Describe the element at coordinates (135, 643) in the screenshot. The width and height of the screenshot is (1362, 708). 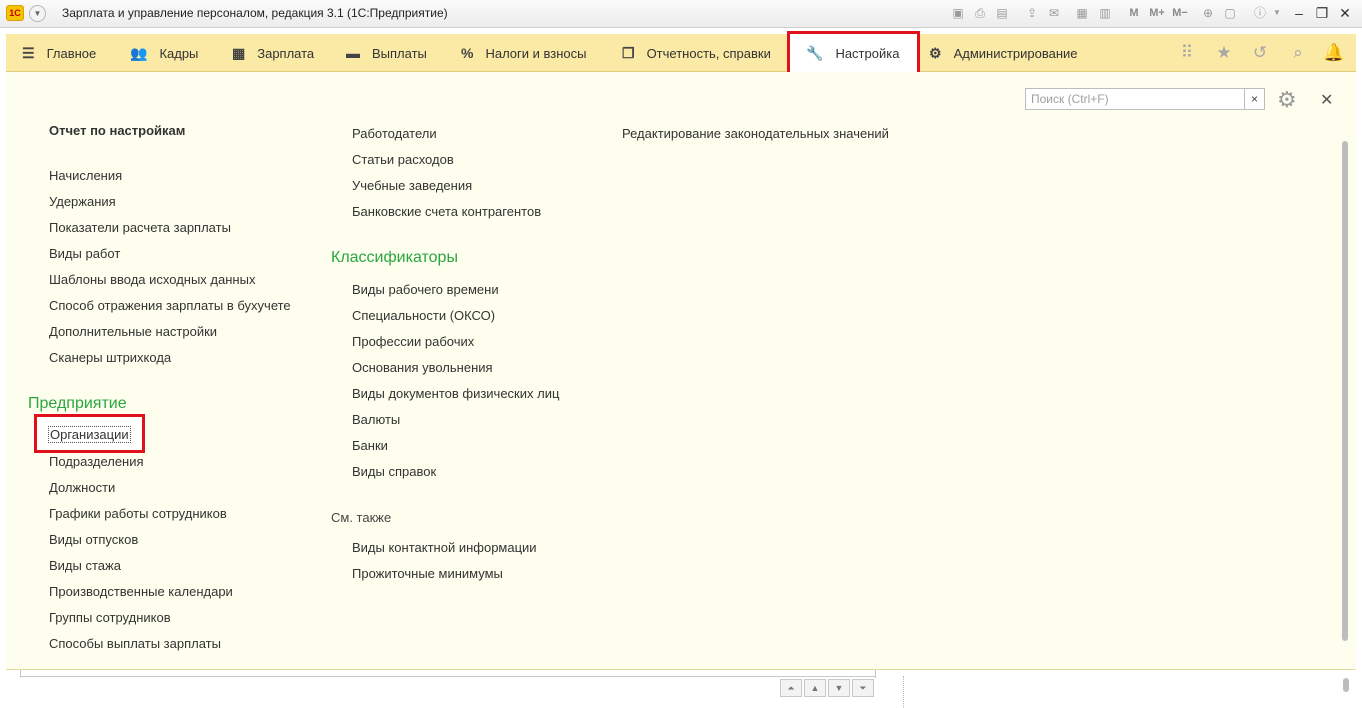
I see `list-item: Способы выплаты зарплаты` at that location.